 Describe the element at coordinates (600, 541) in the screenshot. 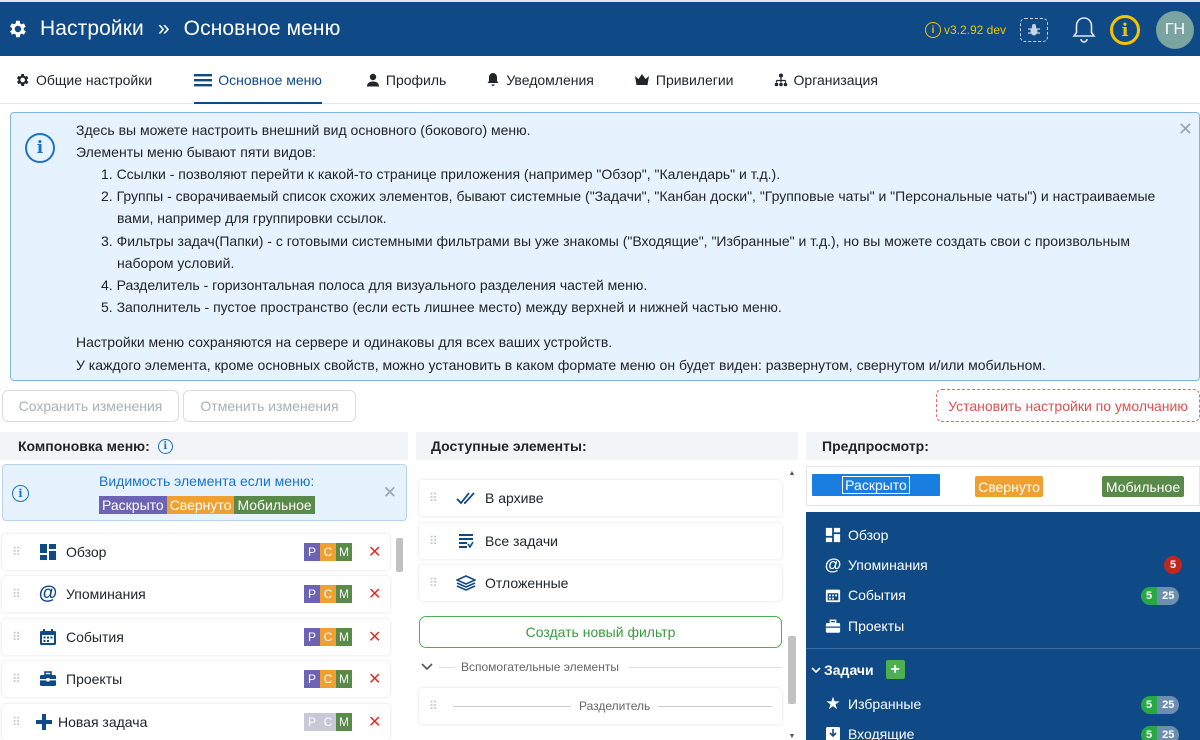

I see `available-item: ⠿ Все задачи` at that location.